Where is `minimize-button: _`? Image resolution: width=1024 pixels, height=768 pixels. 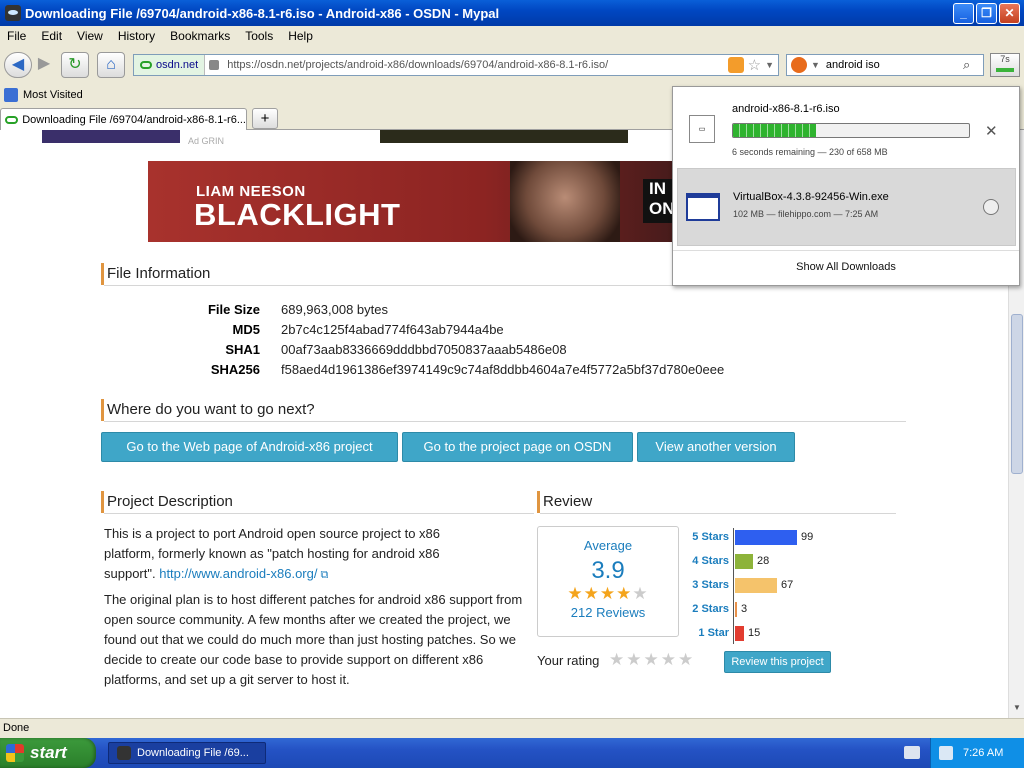 minimize-button: _ is located at coordinates (963, 13).